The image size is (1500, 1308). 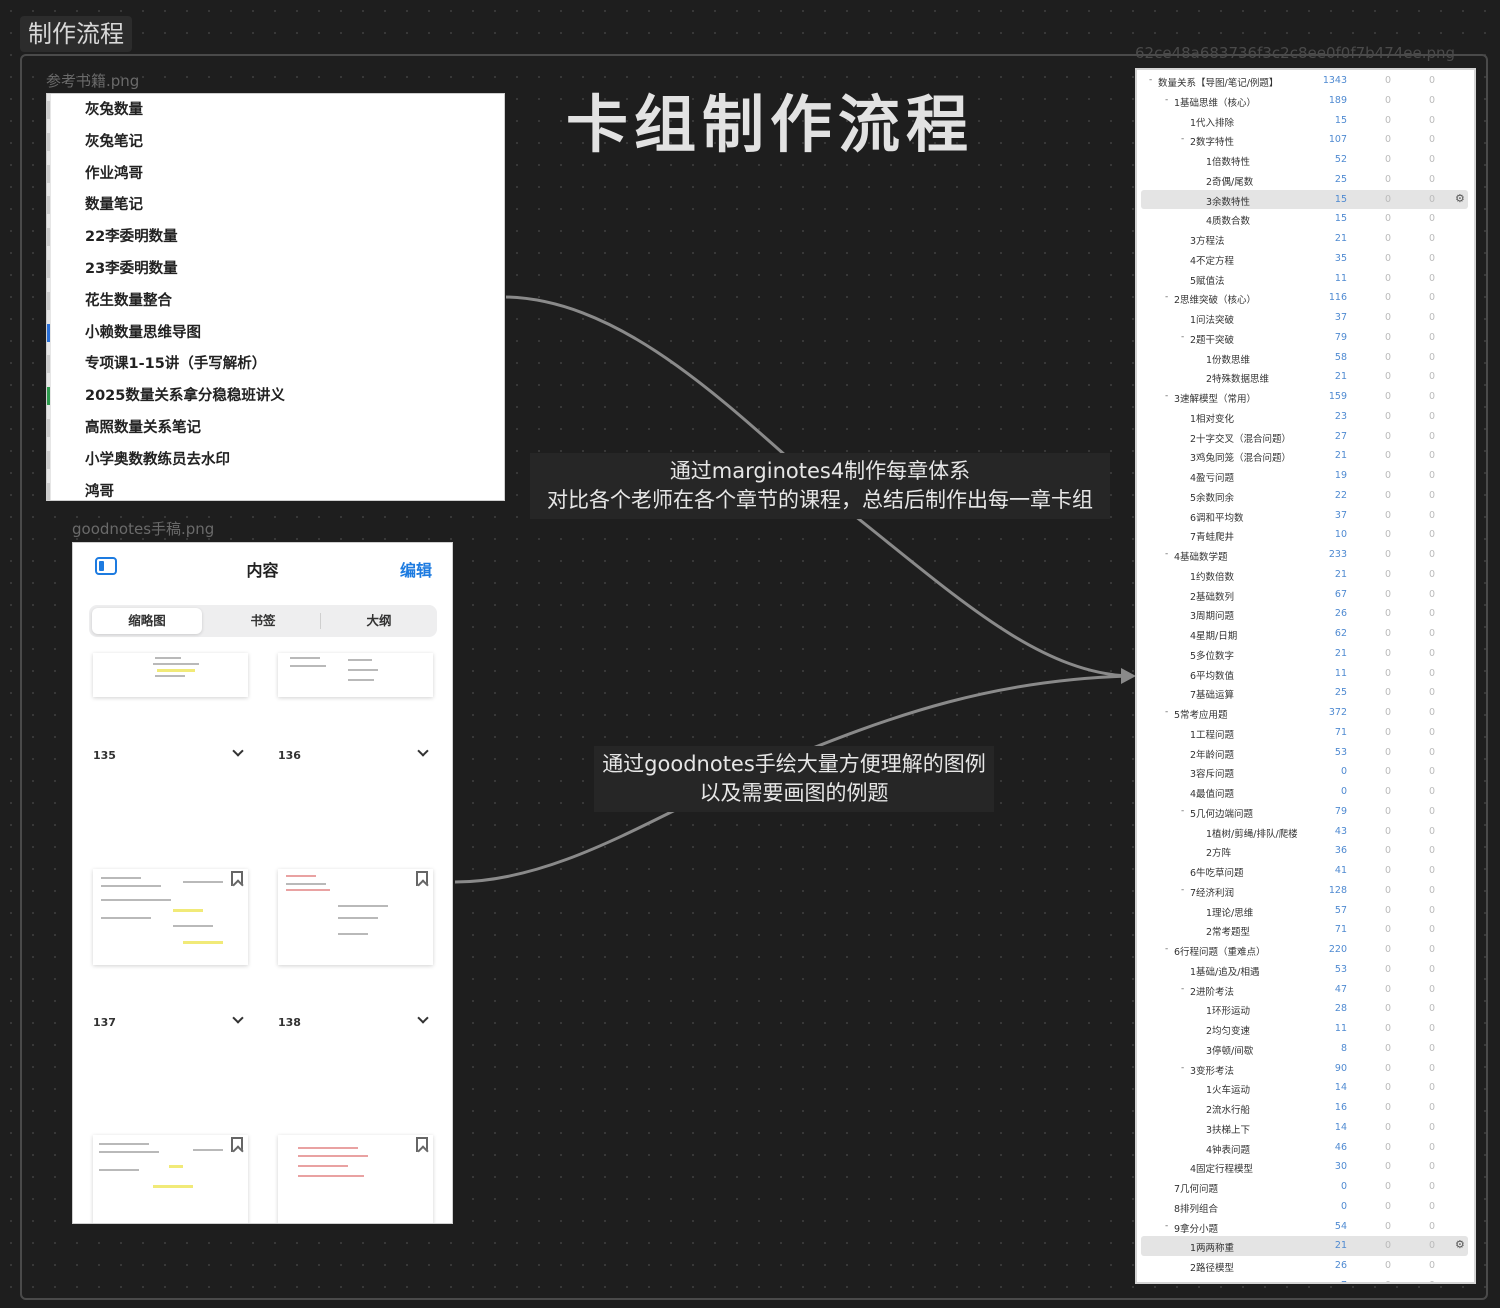 What do you see at coordinates (1305, 970) in the screenshot?
I see `outline-row: 1基础/追及/相遇 53 0 0` at bounding box center [1305, 970].